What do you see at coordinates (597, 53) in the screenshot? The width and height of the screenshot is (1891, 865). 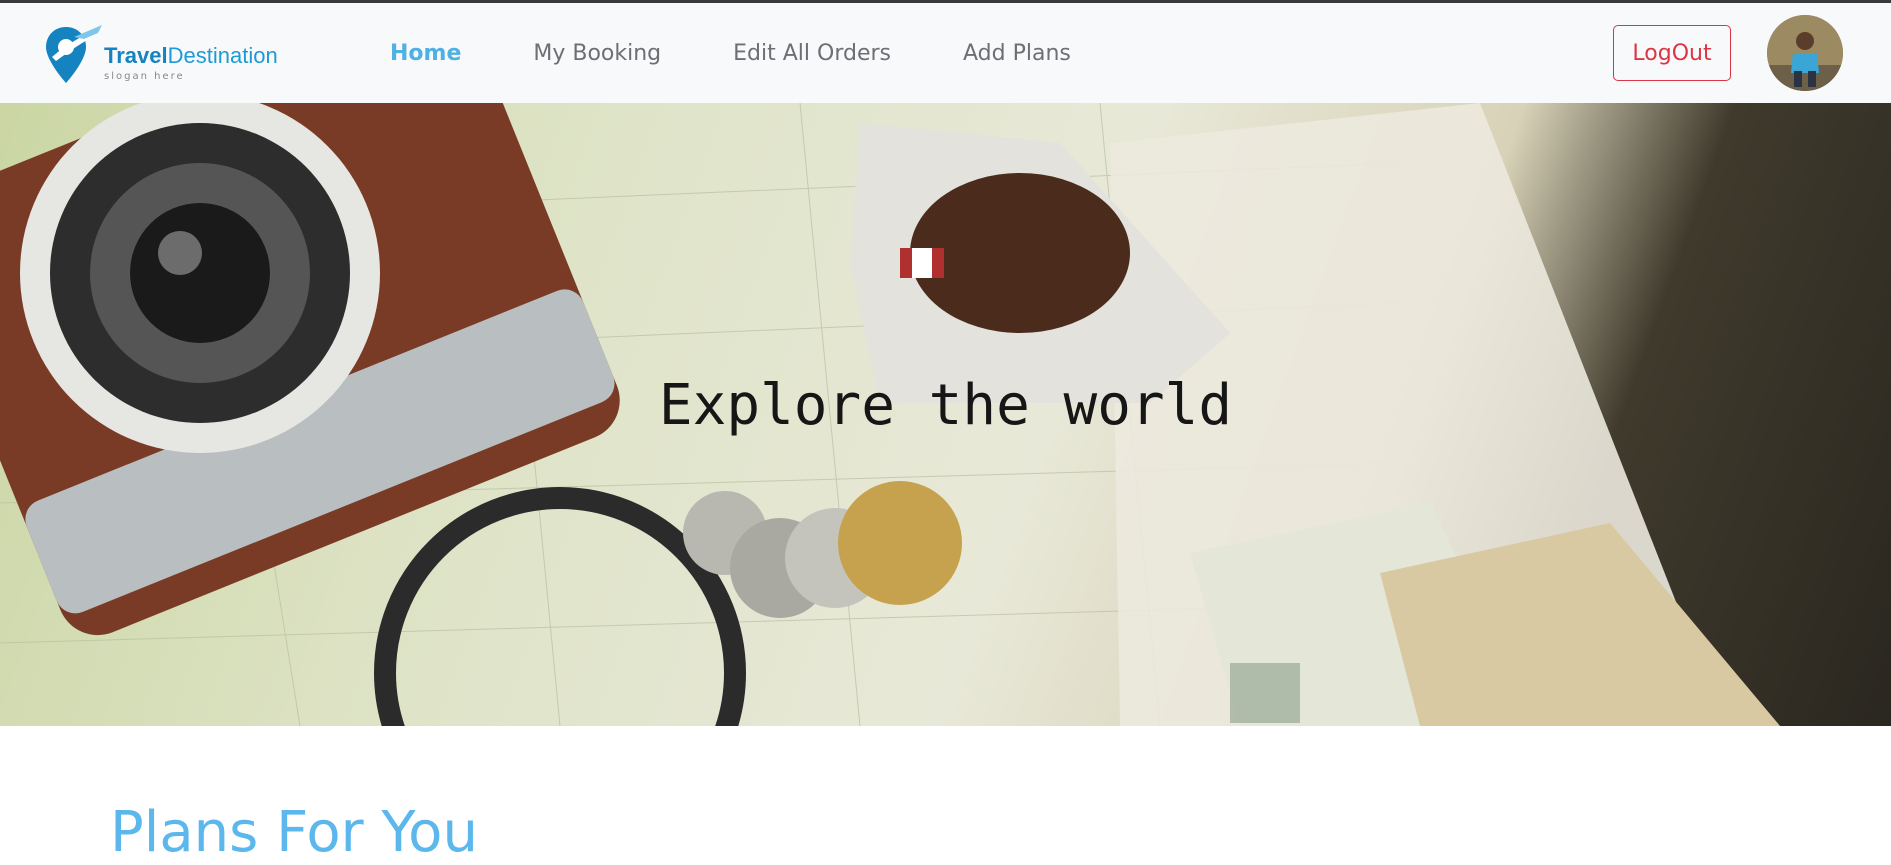 I see `nav-my-booking: My Booking` at bounding box center [597, 53].